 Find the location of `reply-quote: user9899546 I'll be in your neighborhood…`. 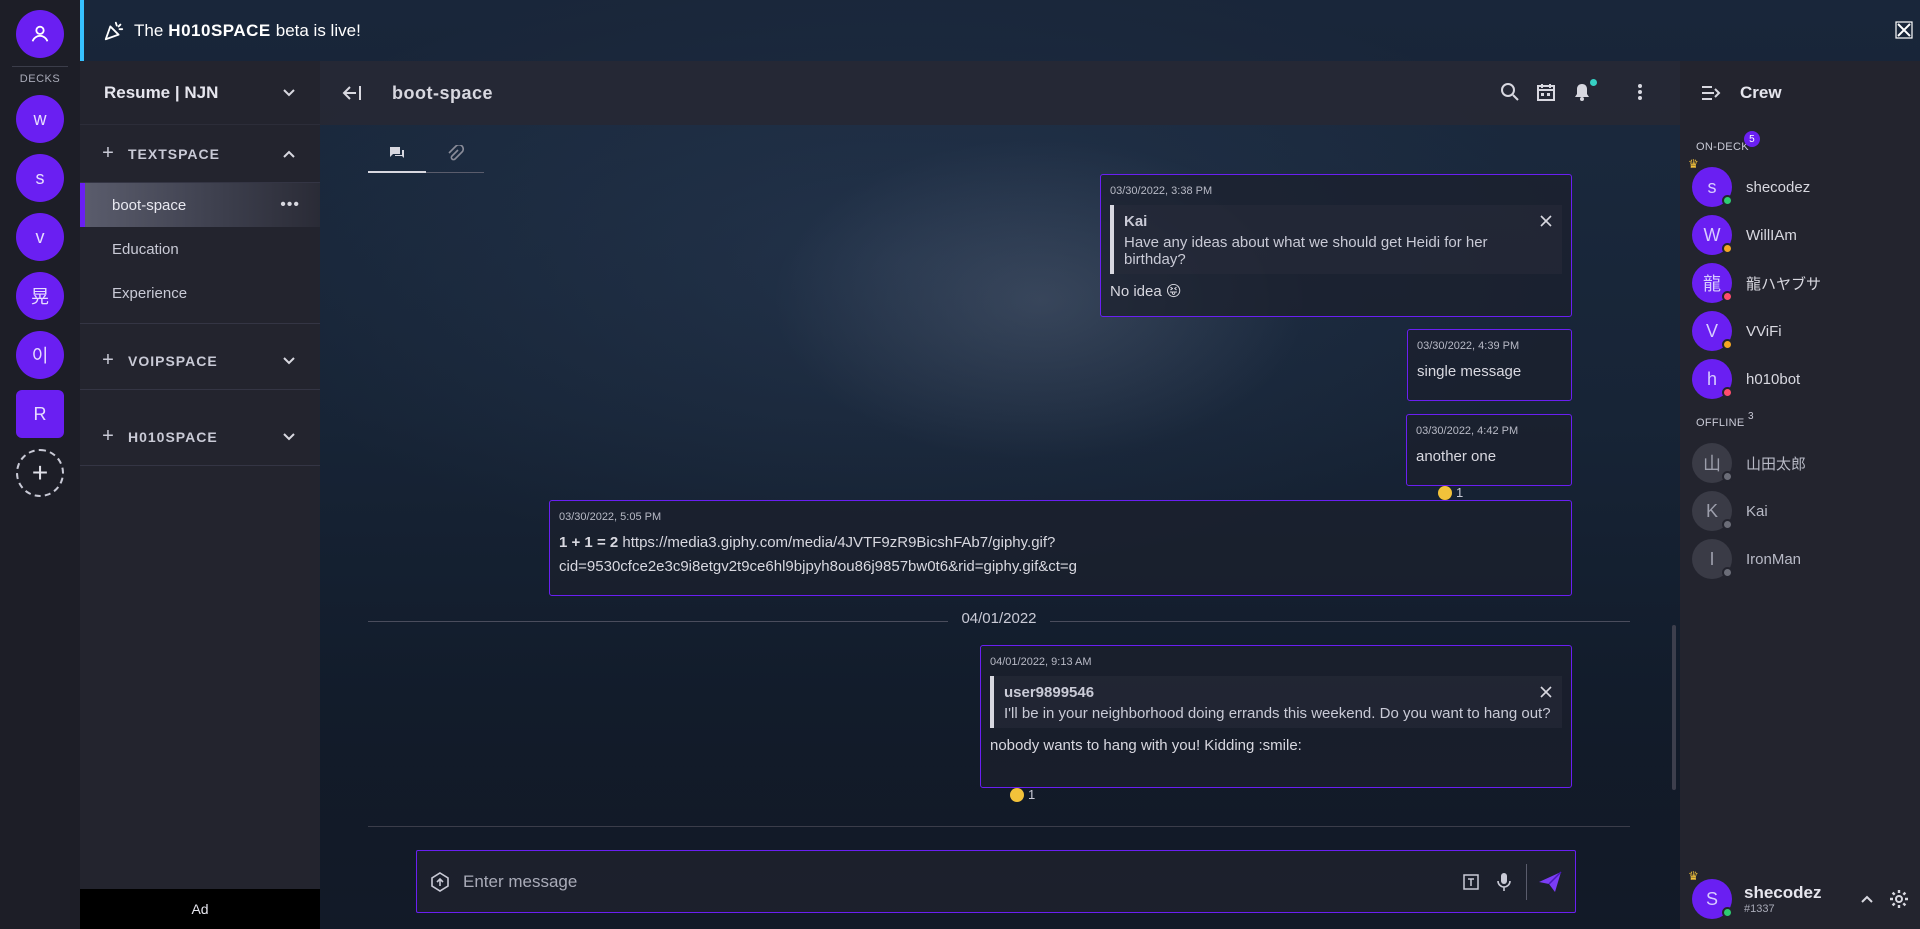

reply-quote: user9899546 I'll be in your neighborhood… is located at coordinates (1276, 702).